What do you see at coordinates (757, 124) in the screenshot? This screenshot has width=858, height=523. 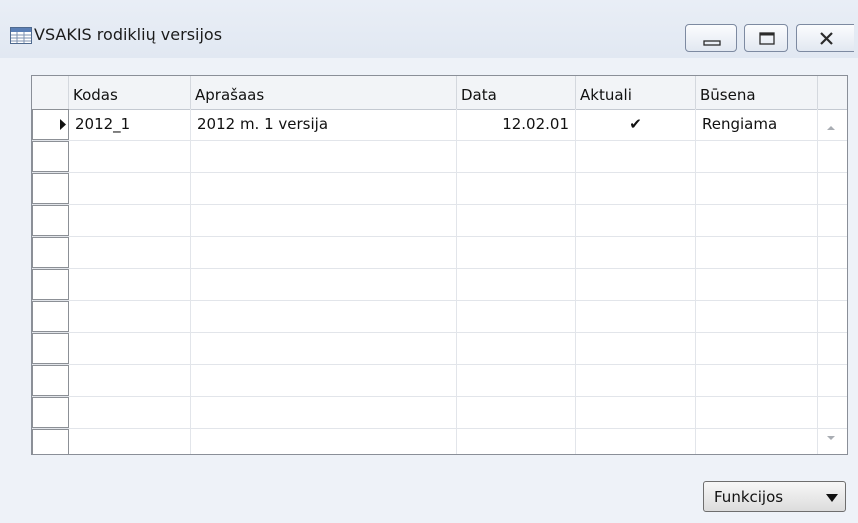 I see `cell-busena: Rengiama` at bounding box center [757, 124].